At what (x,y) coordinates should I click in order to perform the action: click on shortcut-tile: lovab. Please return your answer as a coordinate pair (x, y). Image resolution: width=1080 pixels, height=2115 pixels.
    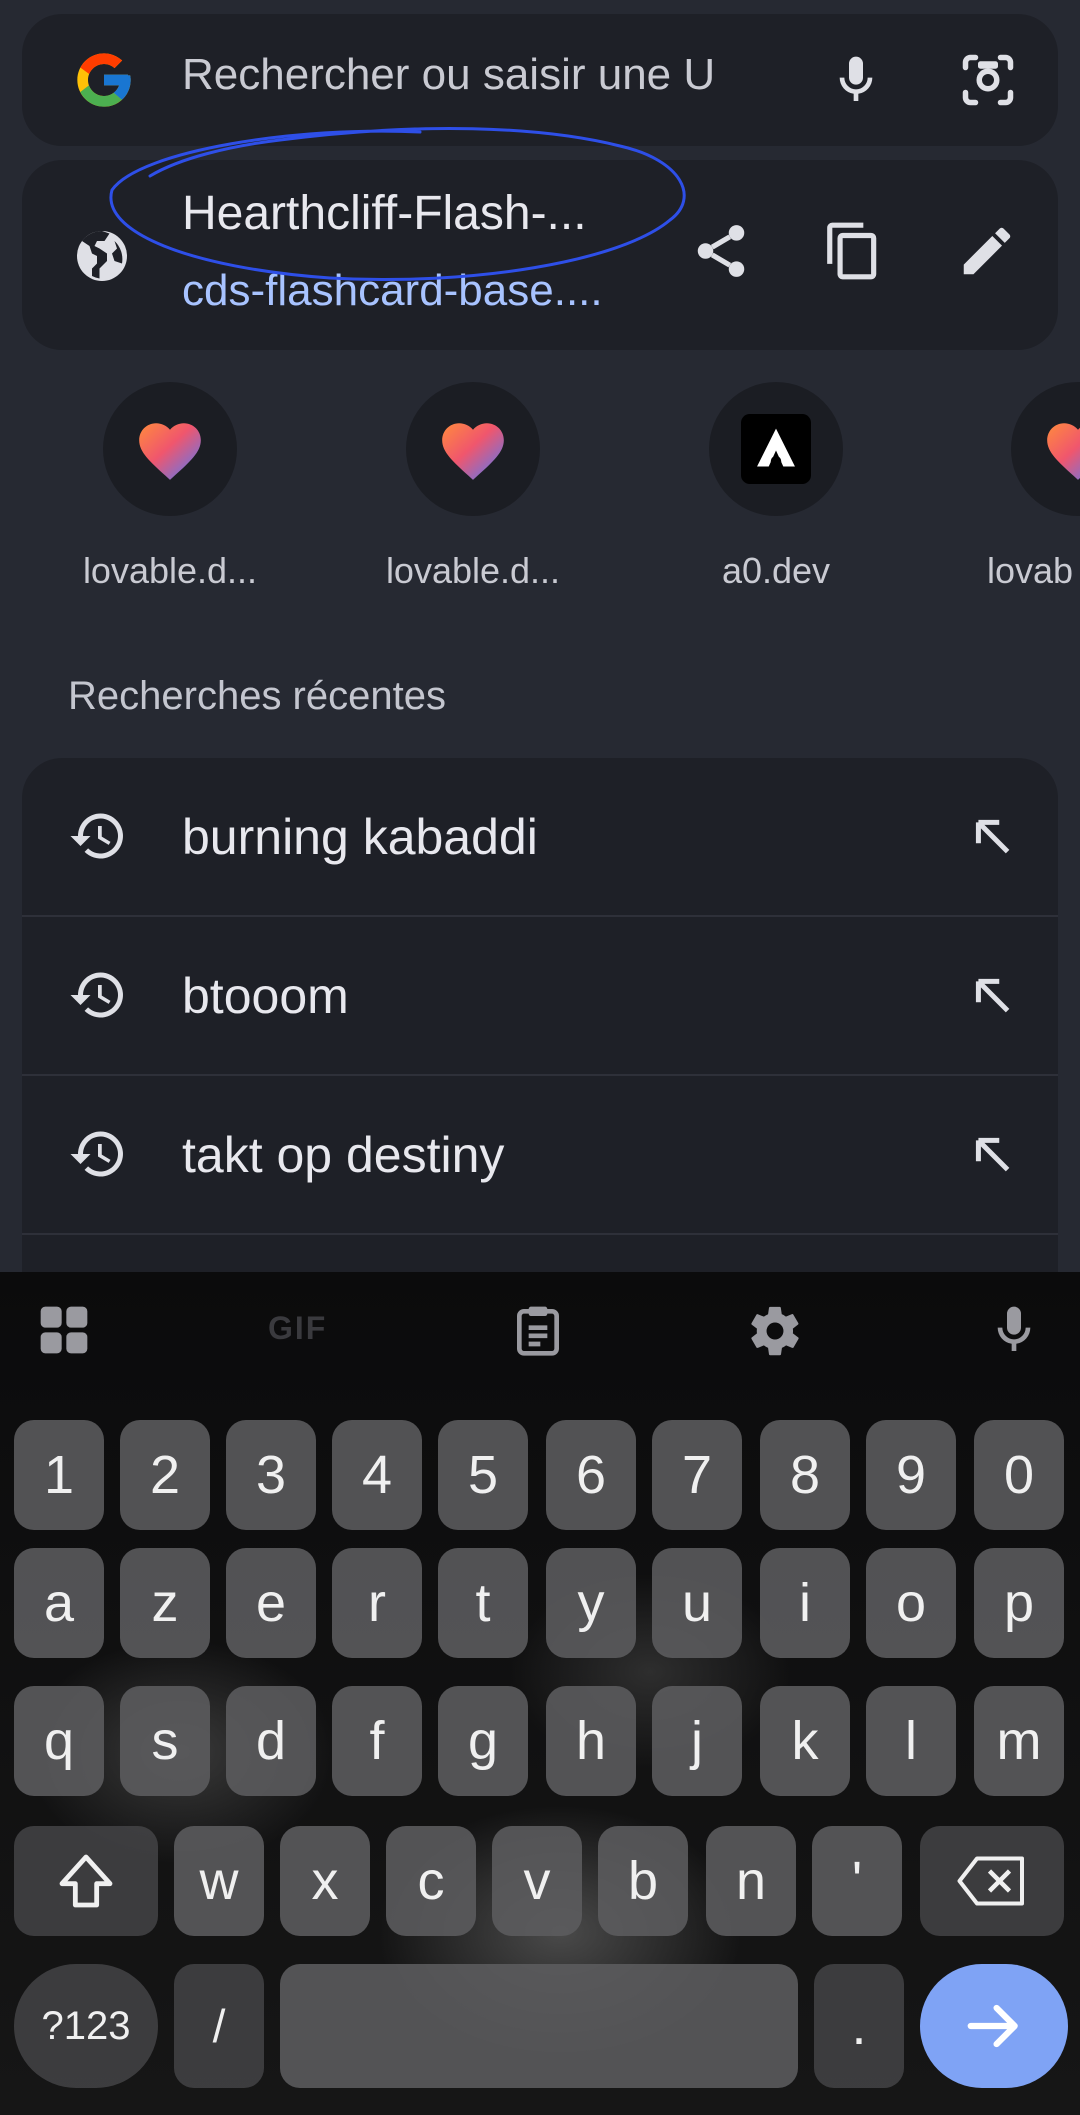
    Looking at the image, I should click on (1030, 487).